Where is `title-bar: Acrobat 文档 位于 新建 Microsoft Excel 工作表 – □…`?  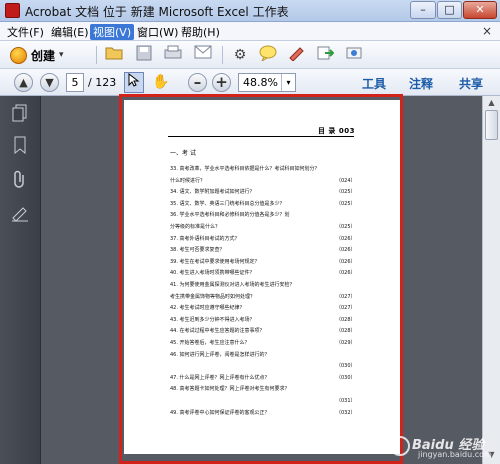
title-bar: Acrobat 文档 位于 新建 Microsoft Excel 工作表 – □… is located at coordinates (250, 11).